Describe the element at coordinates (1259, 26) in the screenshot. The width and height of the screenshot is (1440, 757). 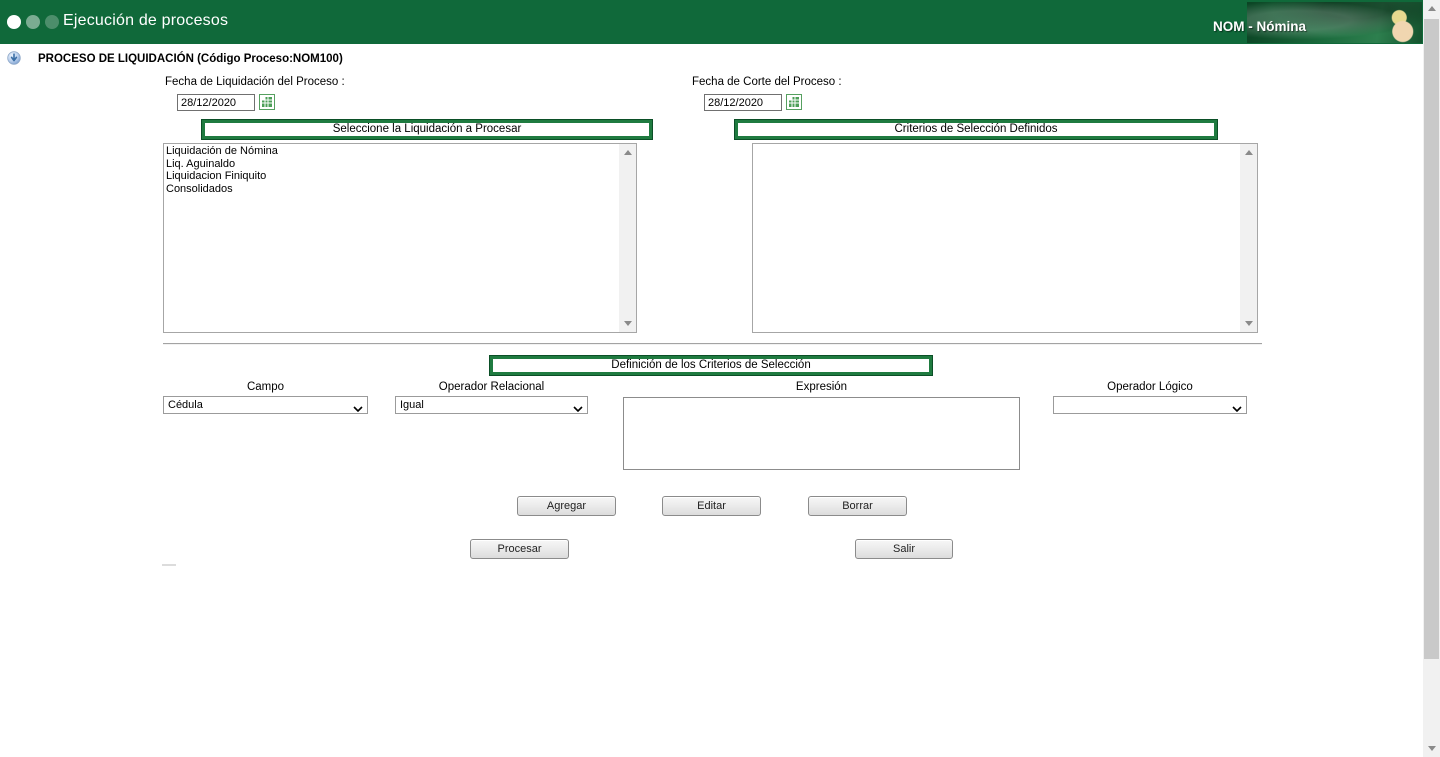
I see `app-module-label: NOM - Nómina` at that location.